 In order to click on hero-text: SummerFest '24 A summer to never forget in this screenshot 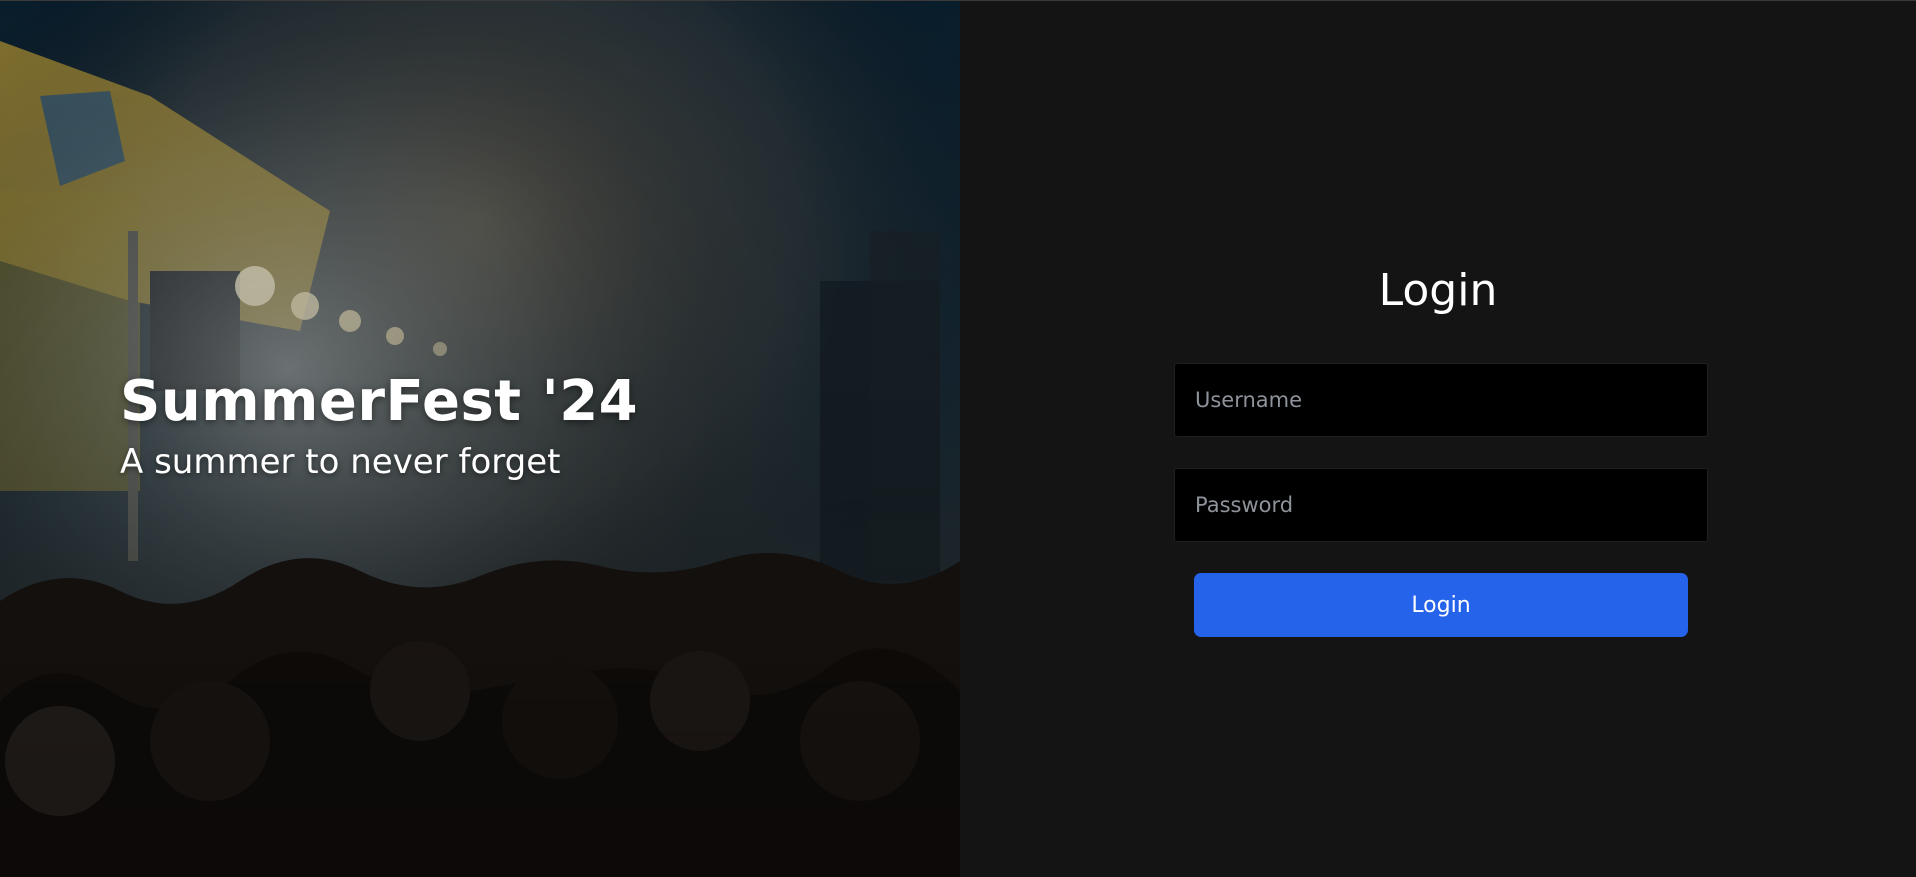, I will do `click(379, 425)`.